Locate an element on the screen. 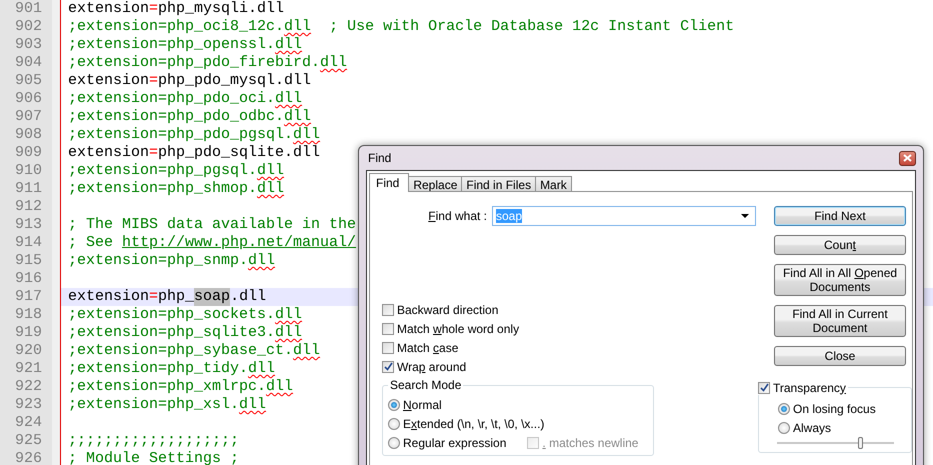 Image resolution: width=933 pixels, height=465 pixels. line-number: 923 is located at coordinates (28, 405).